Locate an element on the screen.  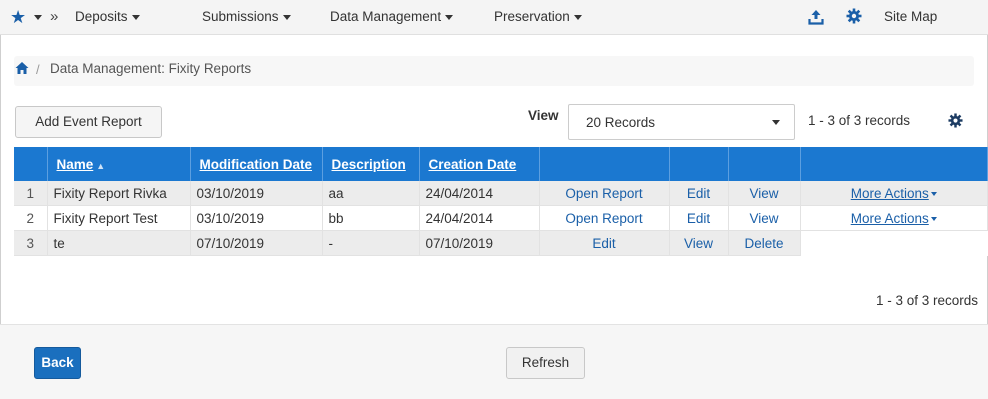
cell-creation-date: 07/10/2019 is located at coordinates (479, 243).